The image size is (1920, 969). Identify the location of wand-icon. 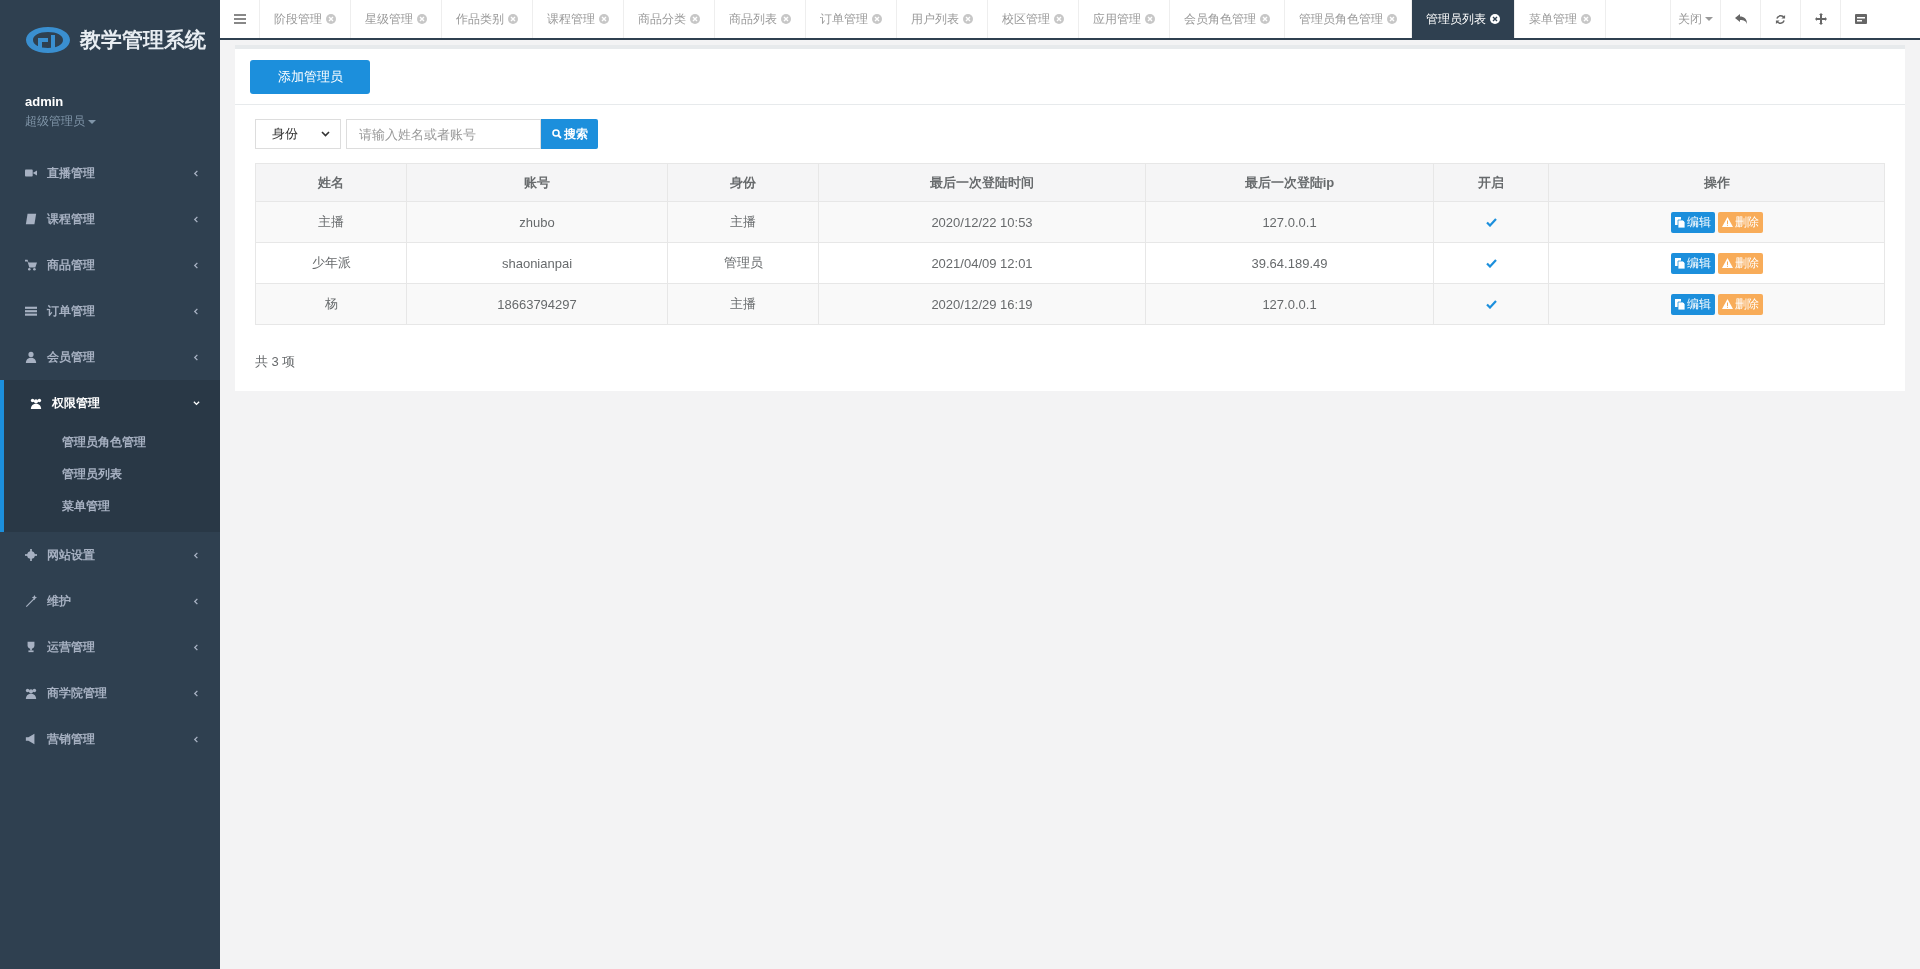
(31, 601).